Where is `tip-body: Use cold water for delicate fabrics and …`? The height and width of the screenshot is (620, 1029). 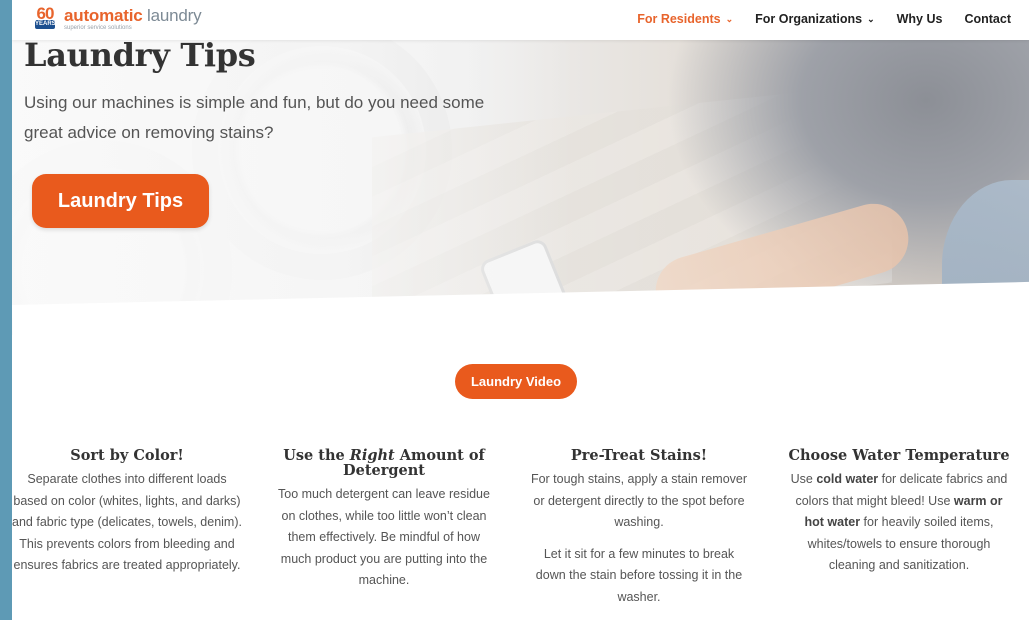 tip-body: Use cold water for delicate fabrics and … is located at coordinates (899, 522).